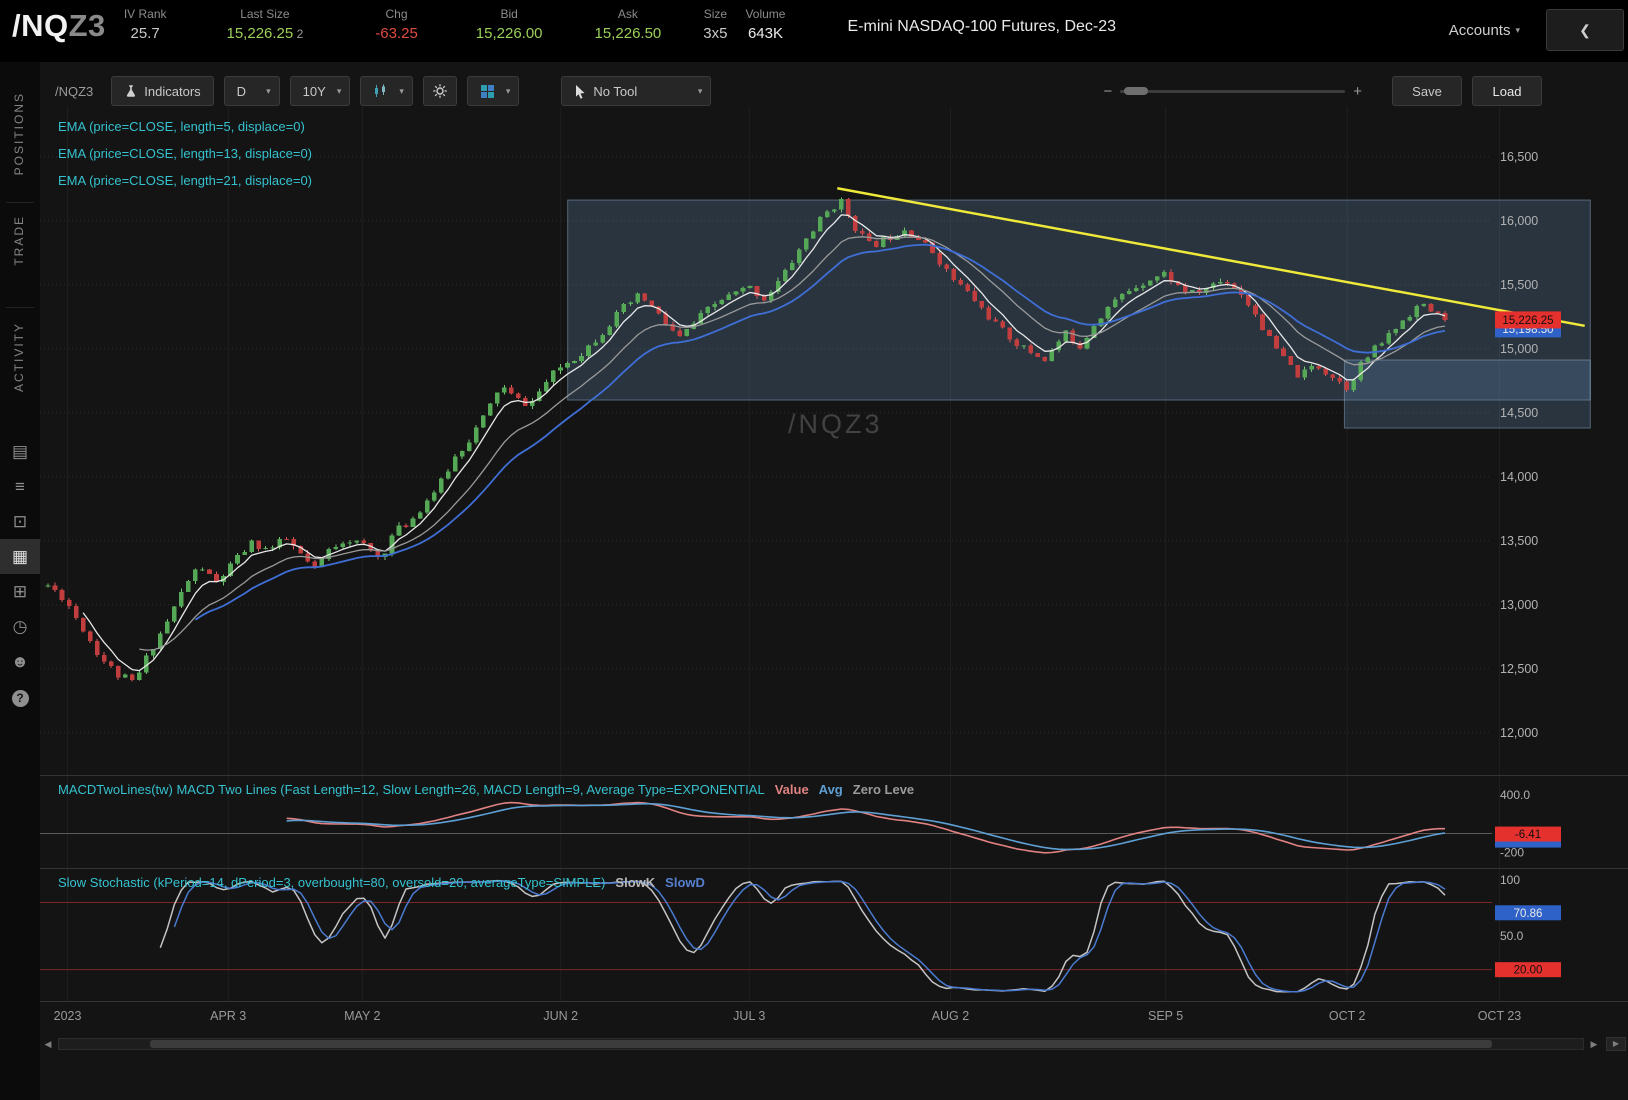 The image size is (1628, 1100). What do you see at coordinates (131, 91) in the screenshot?
I see `flask-icon` at bounding box center [131, 91].